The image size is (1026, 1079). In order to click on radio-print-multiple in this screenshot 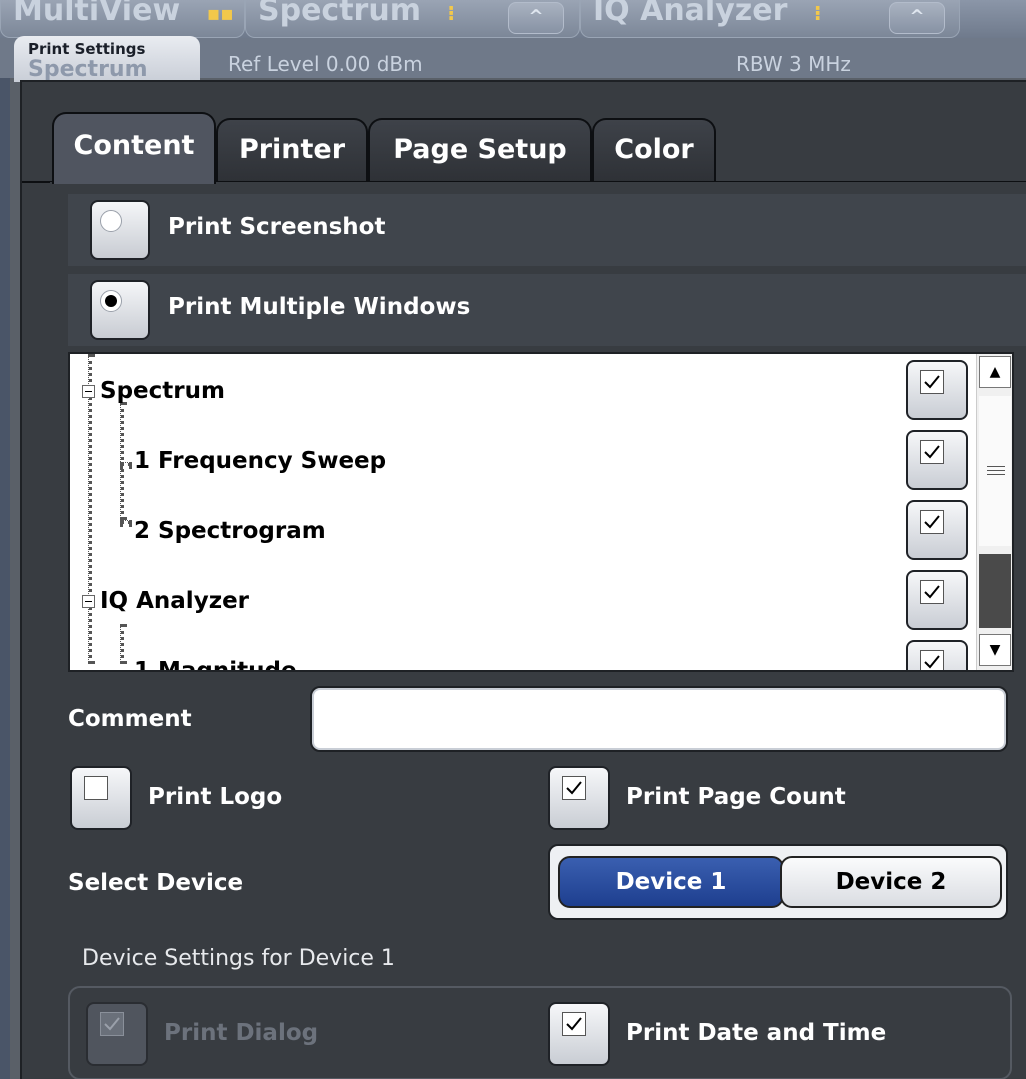, I will do `click(120, 310)`.